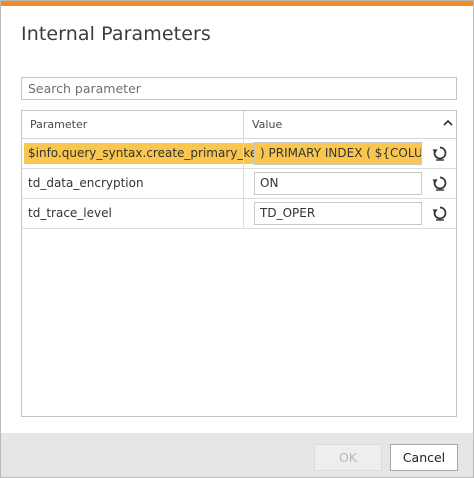  I want to click on parameter-name: $info.query_syntax.create_primary_key, so click(146, 153).